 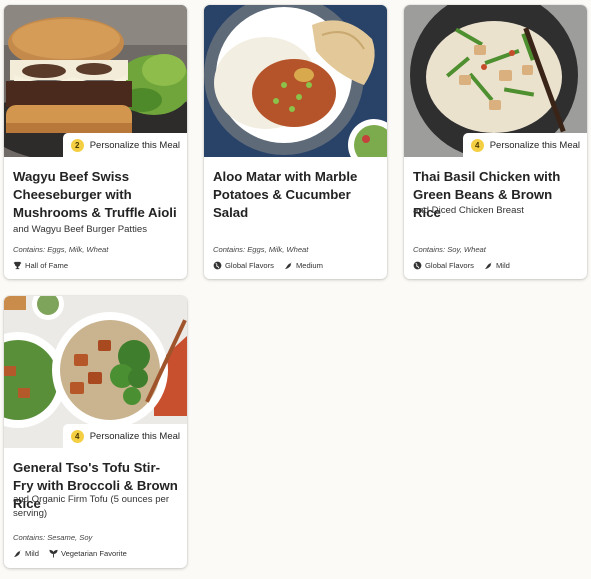 I want to click on meal-tag: Vegetarian Favorite, so click(x=88, y=553).